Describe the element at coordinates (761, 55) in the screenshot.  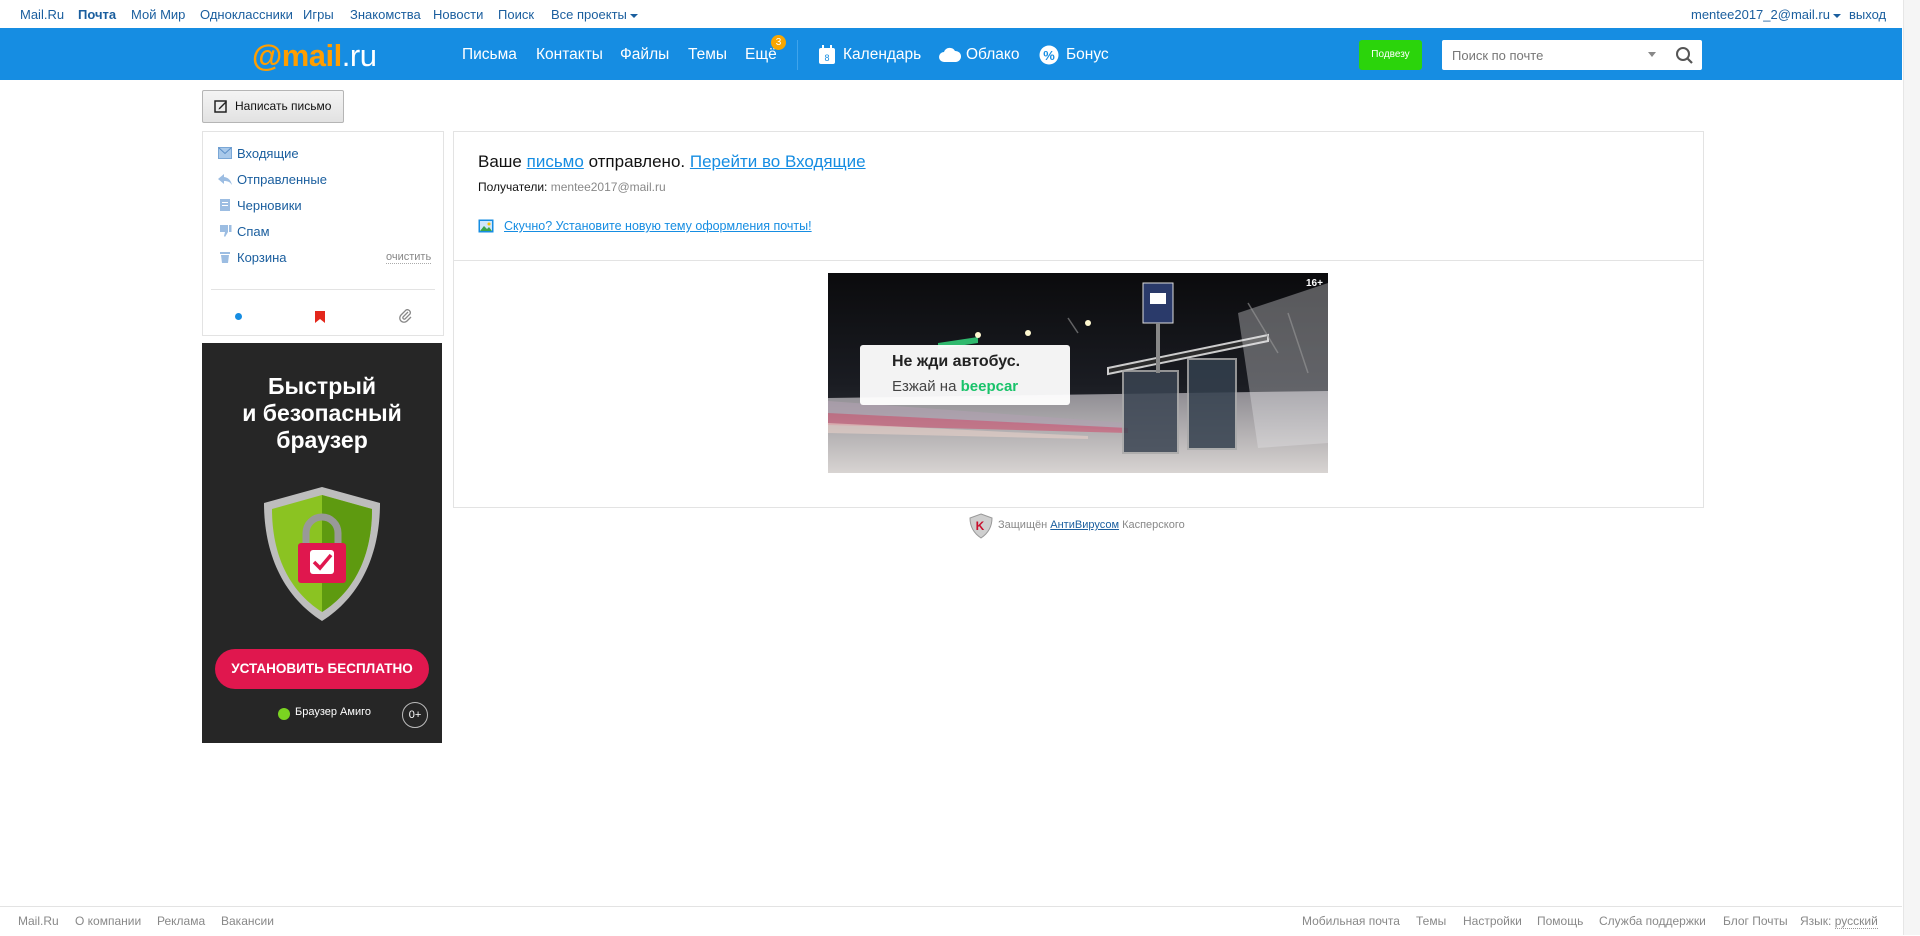
I see `nav-eshche: Ещё` at that location.